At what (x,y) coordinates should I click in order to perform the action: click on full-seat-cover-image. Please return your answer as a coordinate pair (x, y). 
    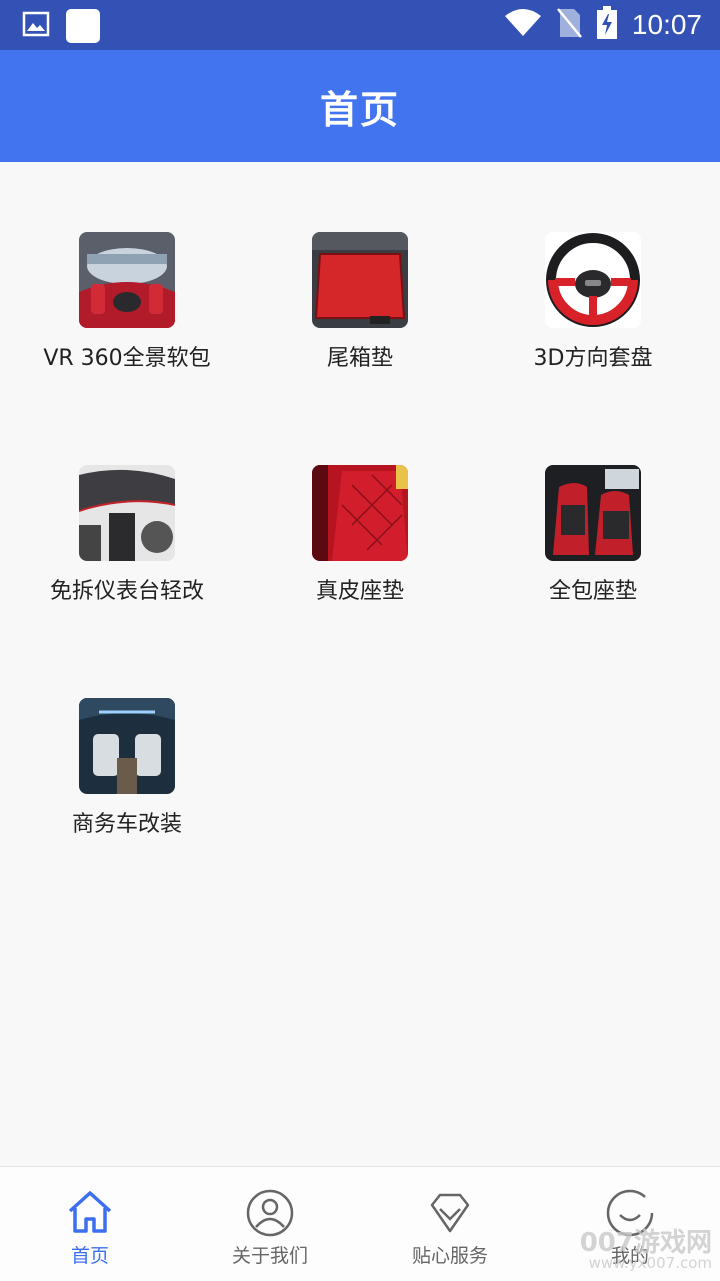
    Looking at the image, I should click on (593, 513).